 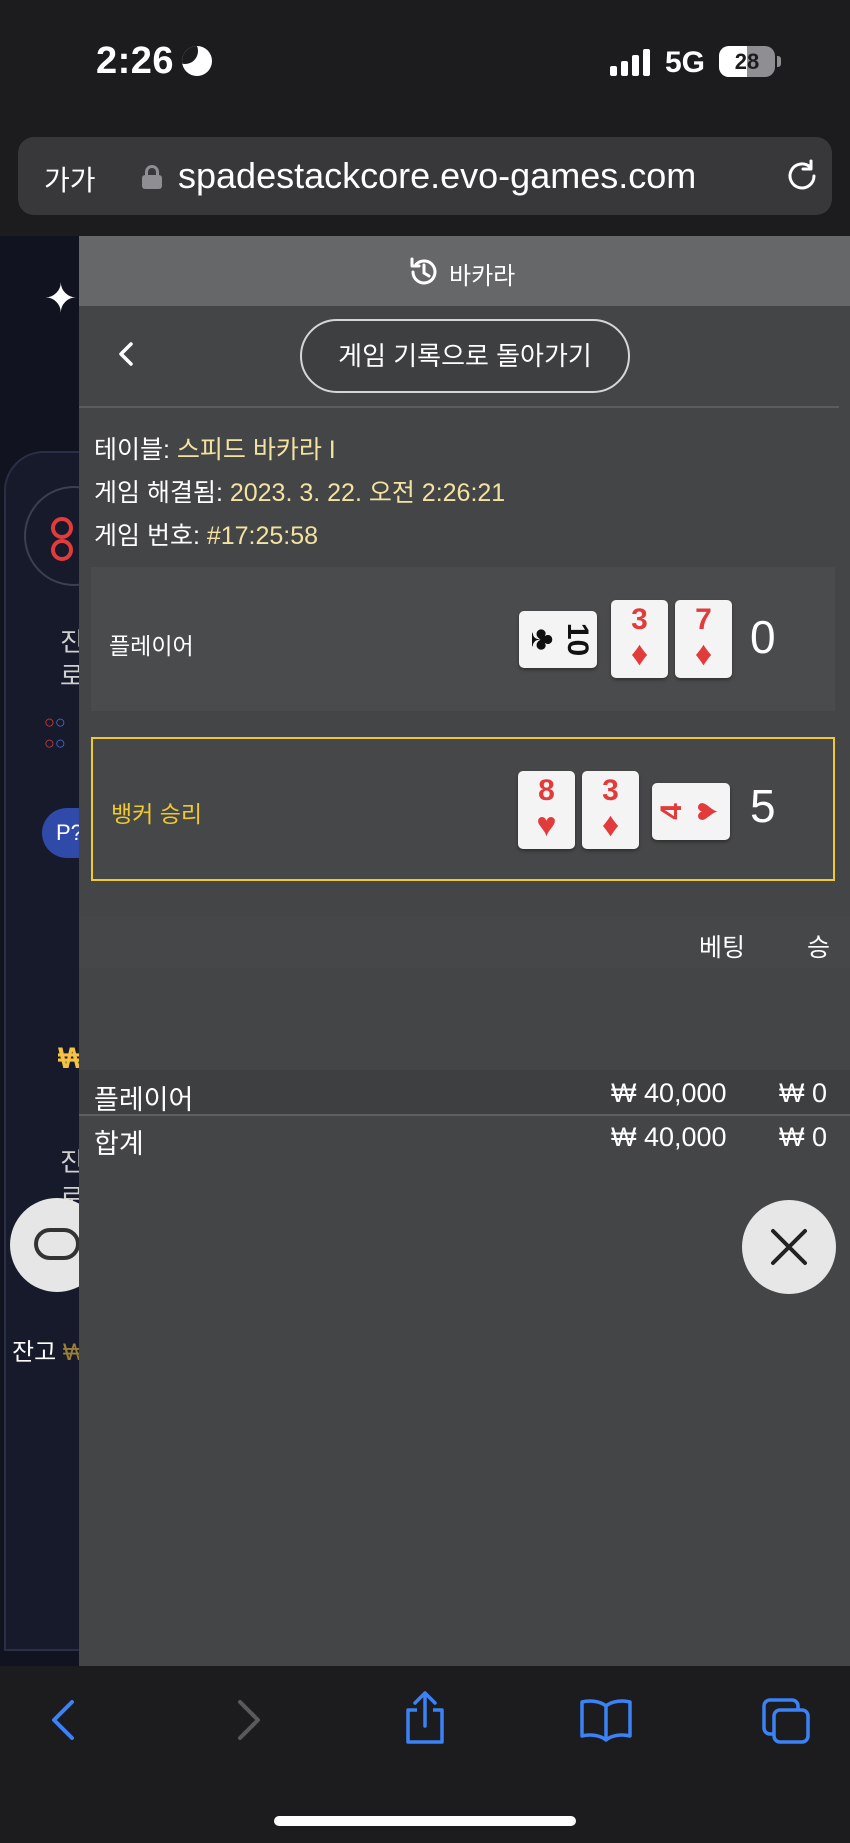 I want to click on signal-icon, so click(x=630, y=62).